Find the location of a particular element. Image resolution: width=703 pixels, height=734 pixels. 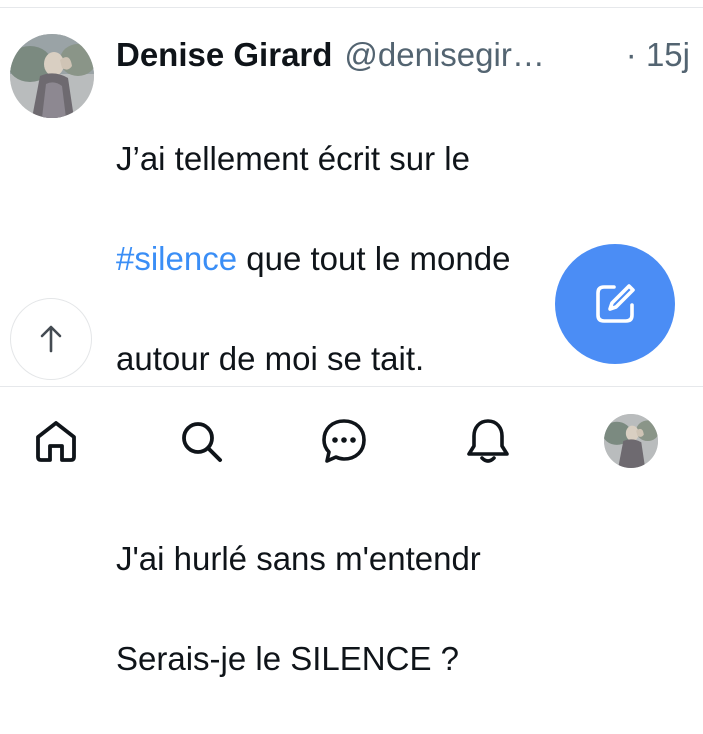

compose-icon is located at coordinates (615, 303).